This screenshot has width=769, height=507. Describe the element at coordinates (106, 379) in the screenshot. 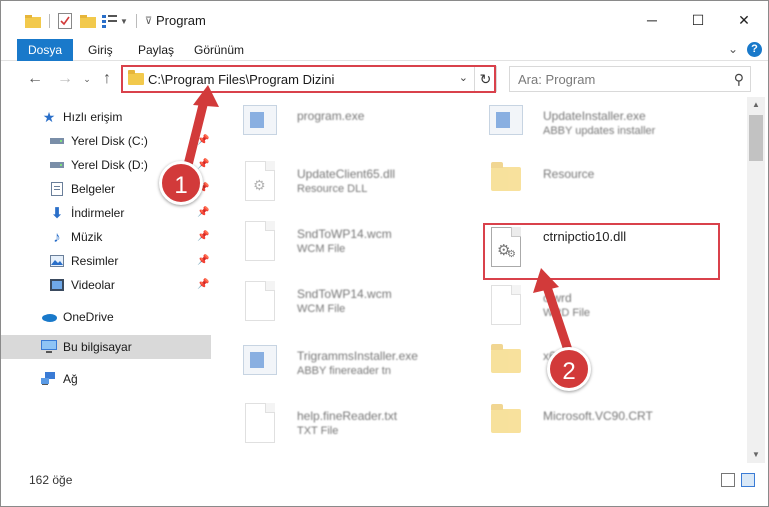

I see `sidebar-item-network: Ağ` at that location.